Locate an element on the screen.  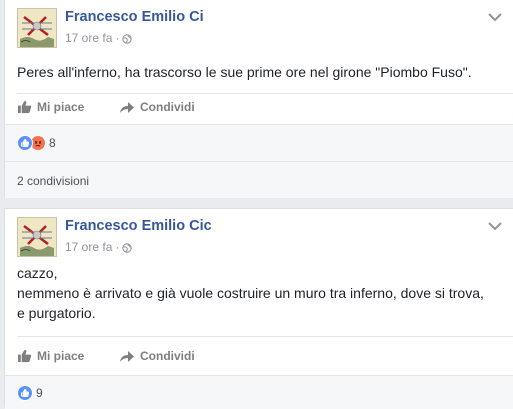
reaction-count: 9 is located at coordinates (39, 393).